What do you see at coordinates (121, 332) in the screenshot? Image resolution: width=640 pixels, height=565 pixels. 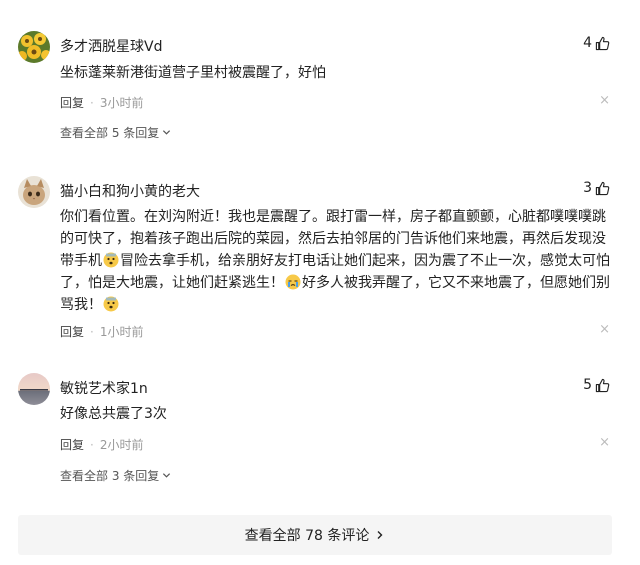 I see `timestamp: 1小时前` at bounding box center [121, 332].